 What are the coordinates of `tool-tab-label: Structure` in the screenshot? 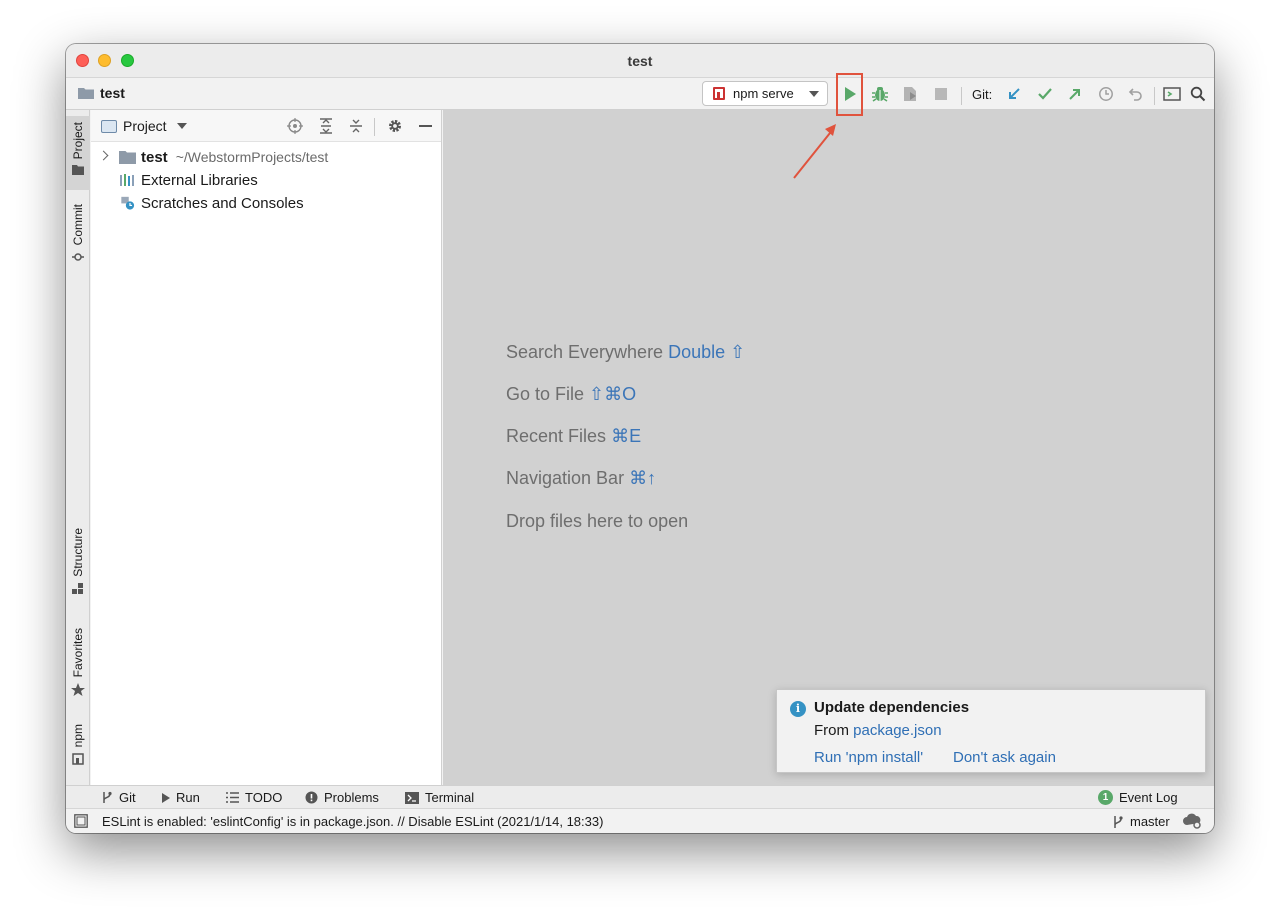 It's located at (78, 552).